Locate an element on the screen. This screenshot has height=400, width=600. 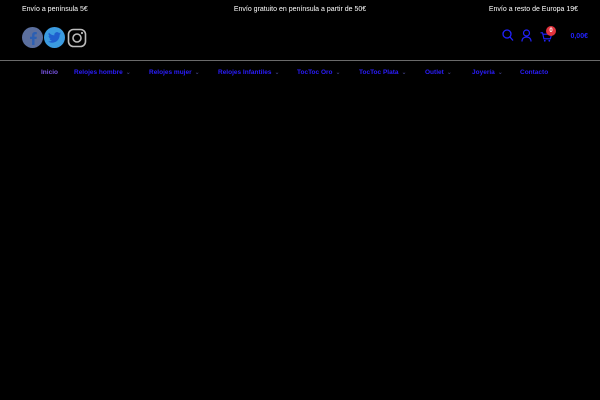
nav-item-relojes-mujer: Relojes mujer ⌄ is located at coordinates (174, 72).